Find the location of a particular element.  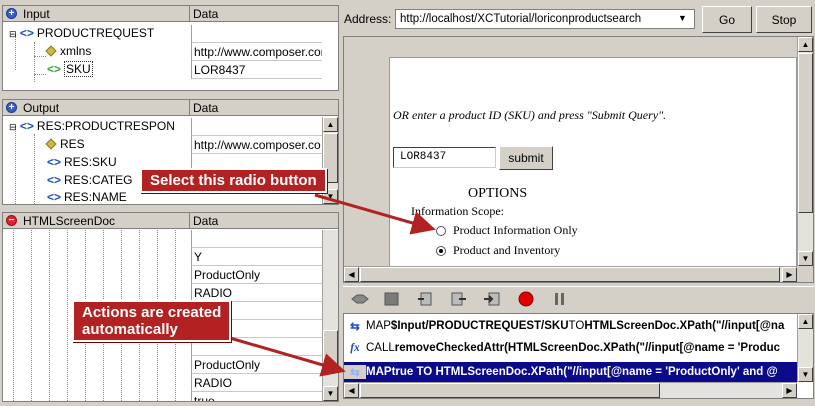

annotation-arrows is located at coordinates (332, 285).